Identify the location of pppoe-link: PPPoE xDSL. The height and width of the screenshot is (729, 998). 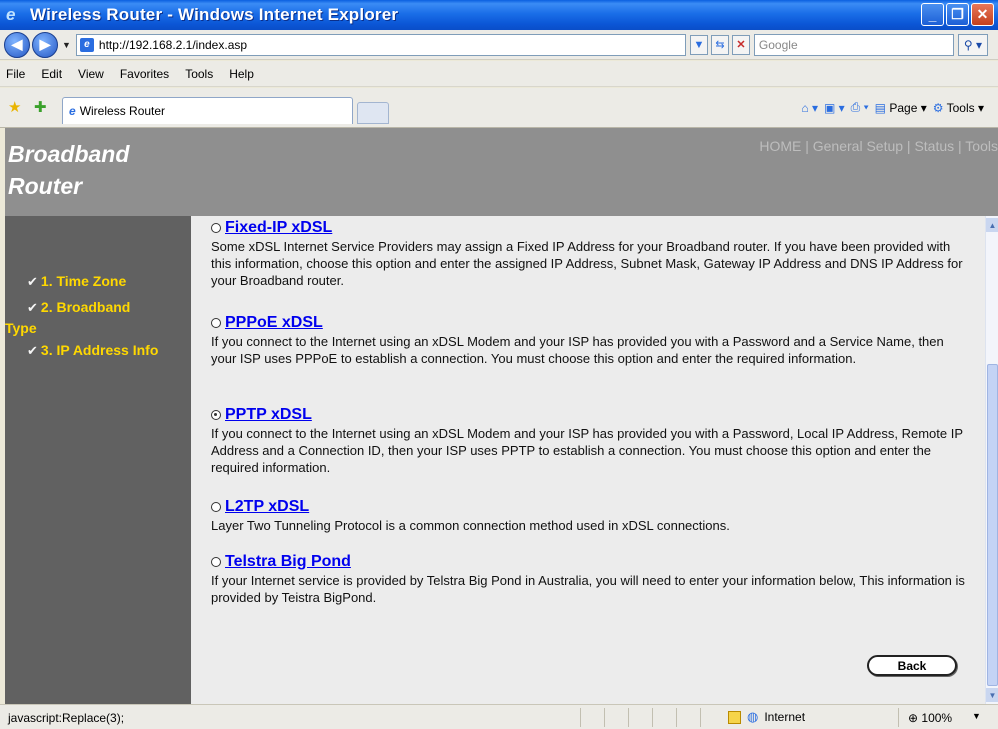
(274, 323).